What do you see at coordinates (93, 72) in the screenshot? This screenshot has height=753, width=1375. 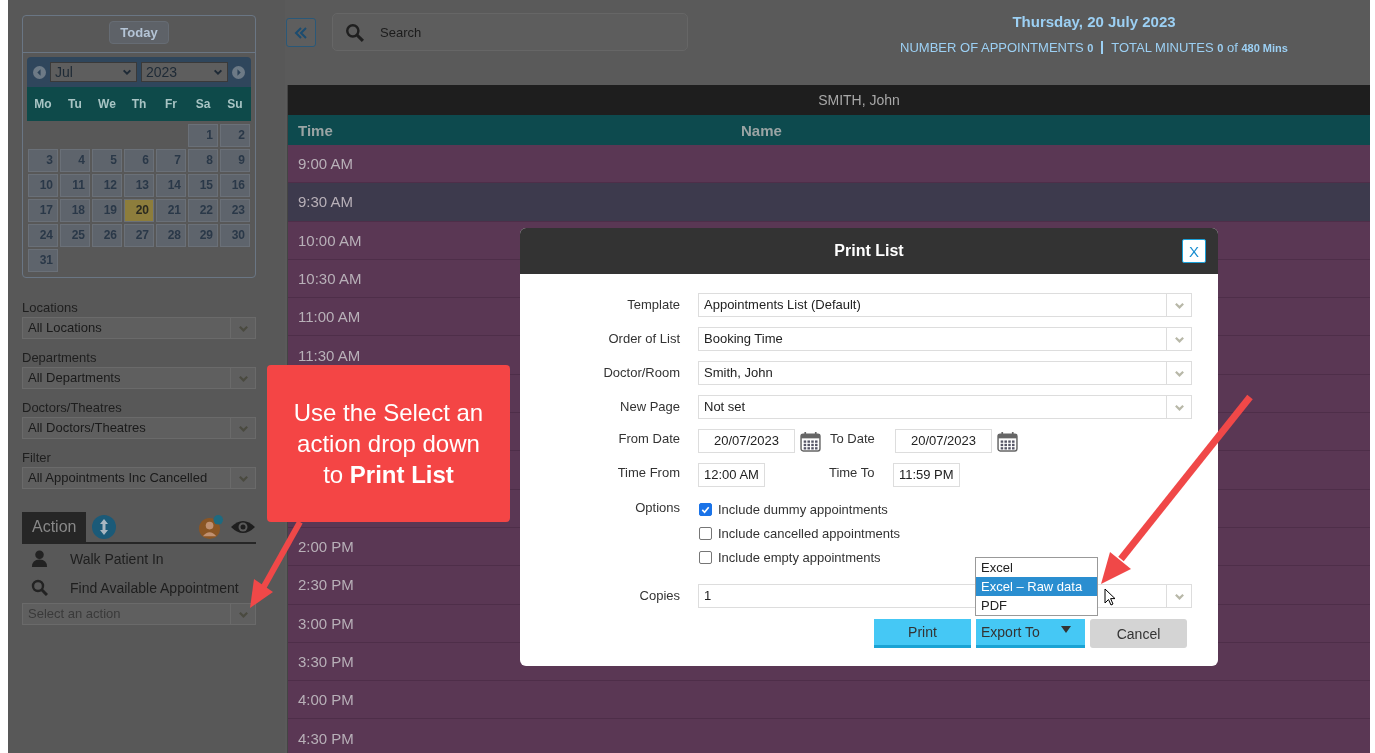 I see `month-select: Jul` at bounding box center [93, 72].